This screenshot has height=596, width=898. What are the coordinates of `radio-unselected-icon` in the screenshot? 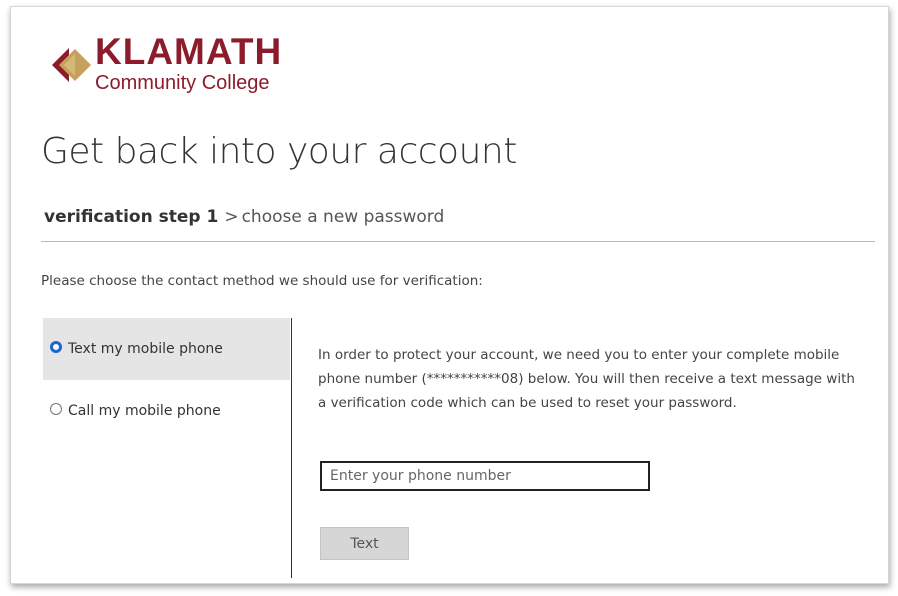 It's located at (56, 409).